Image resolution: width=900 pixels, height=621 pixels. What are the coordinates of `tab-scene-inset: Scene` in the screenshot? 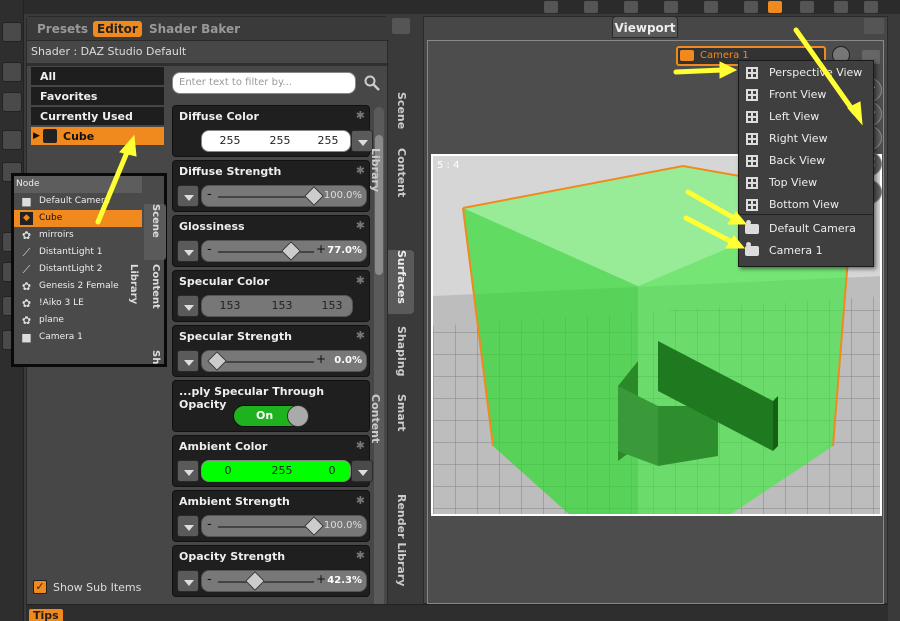 It's located at (155, 232).